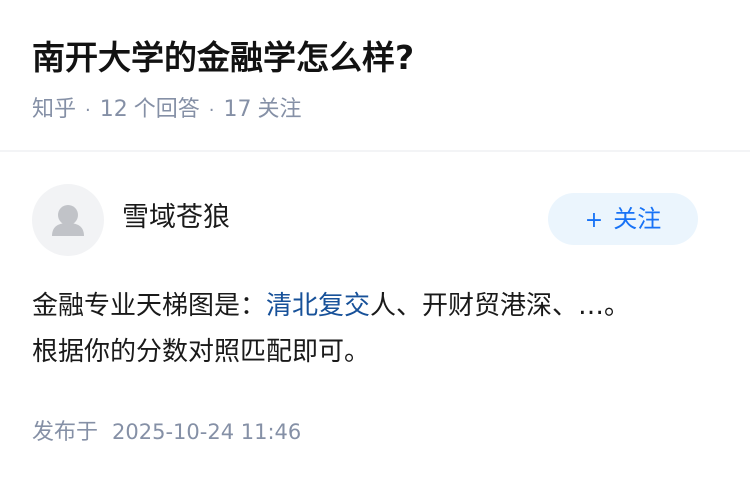  What do you see at coordinates (375, 151) in the screenshot?
I see `divider` at bounding box center [375, 151].